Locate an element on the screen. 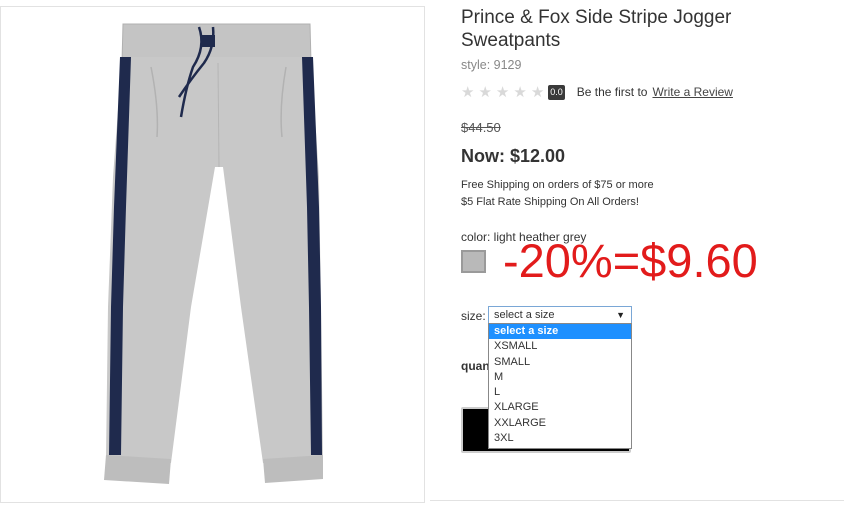 The image size is (844, 505). size-option: M is located at coordinates (560, 377).